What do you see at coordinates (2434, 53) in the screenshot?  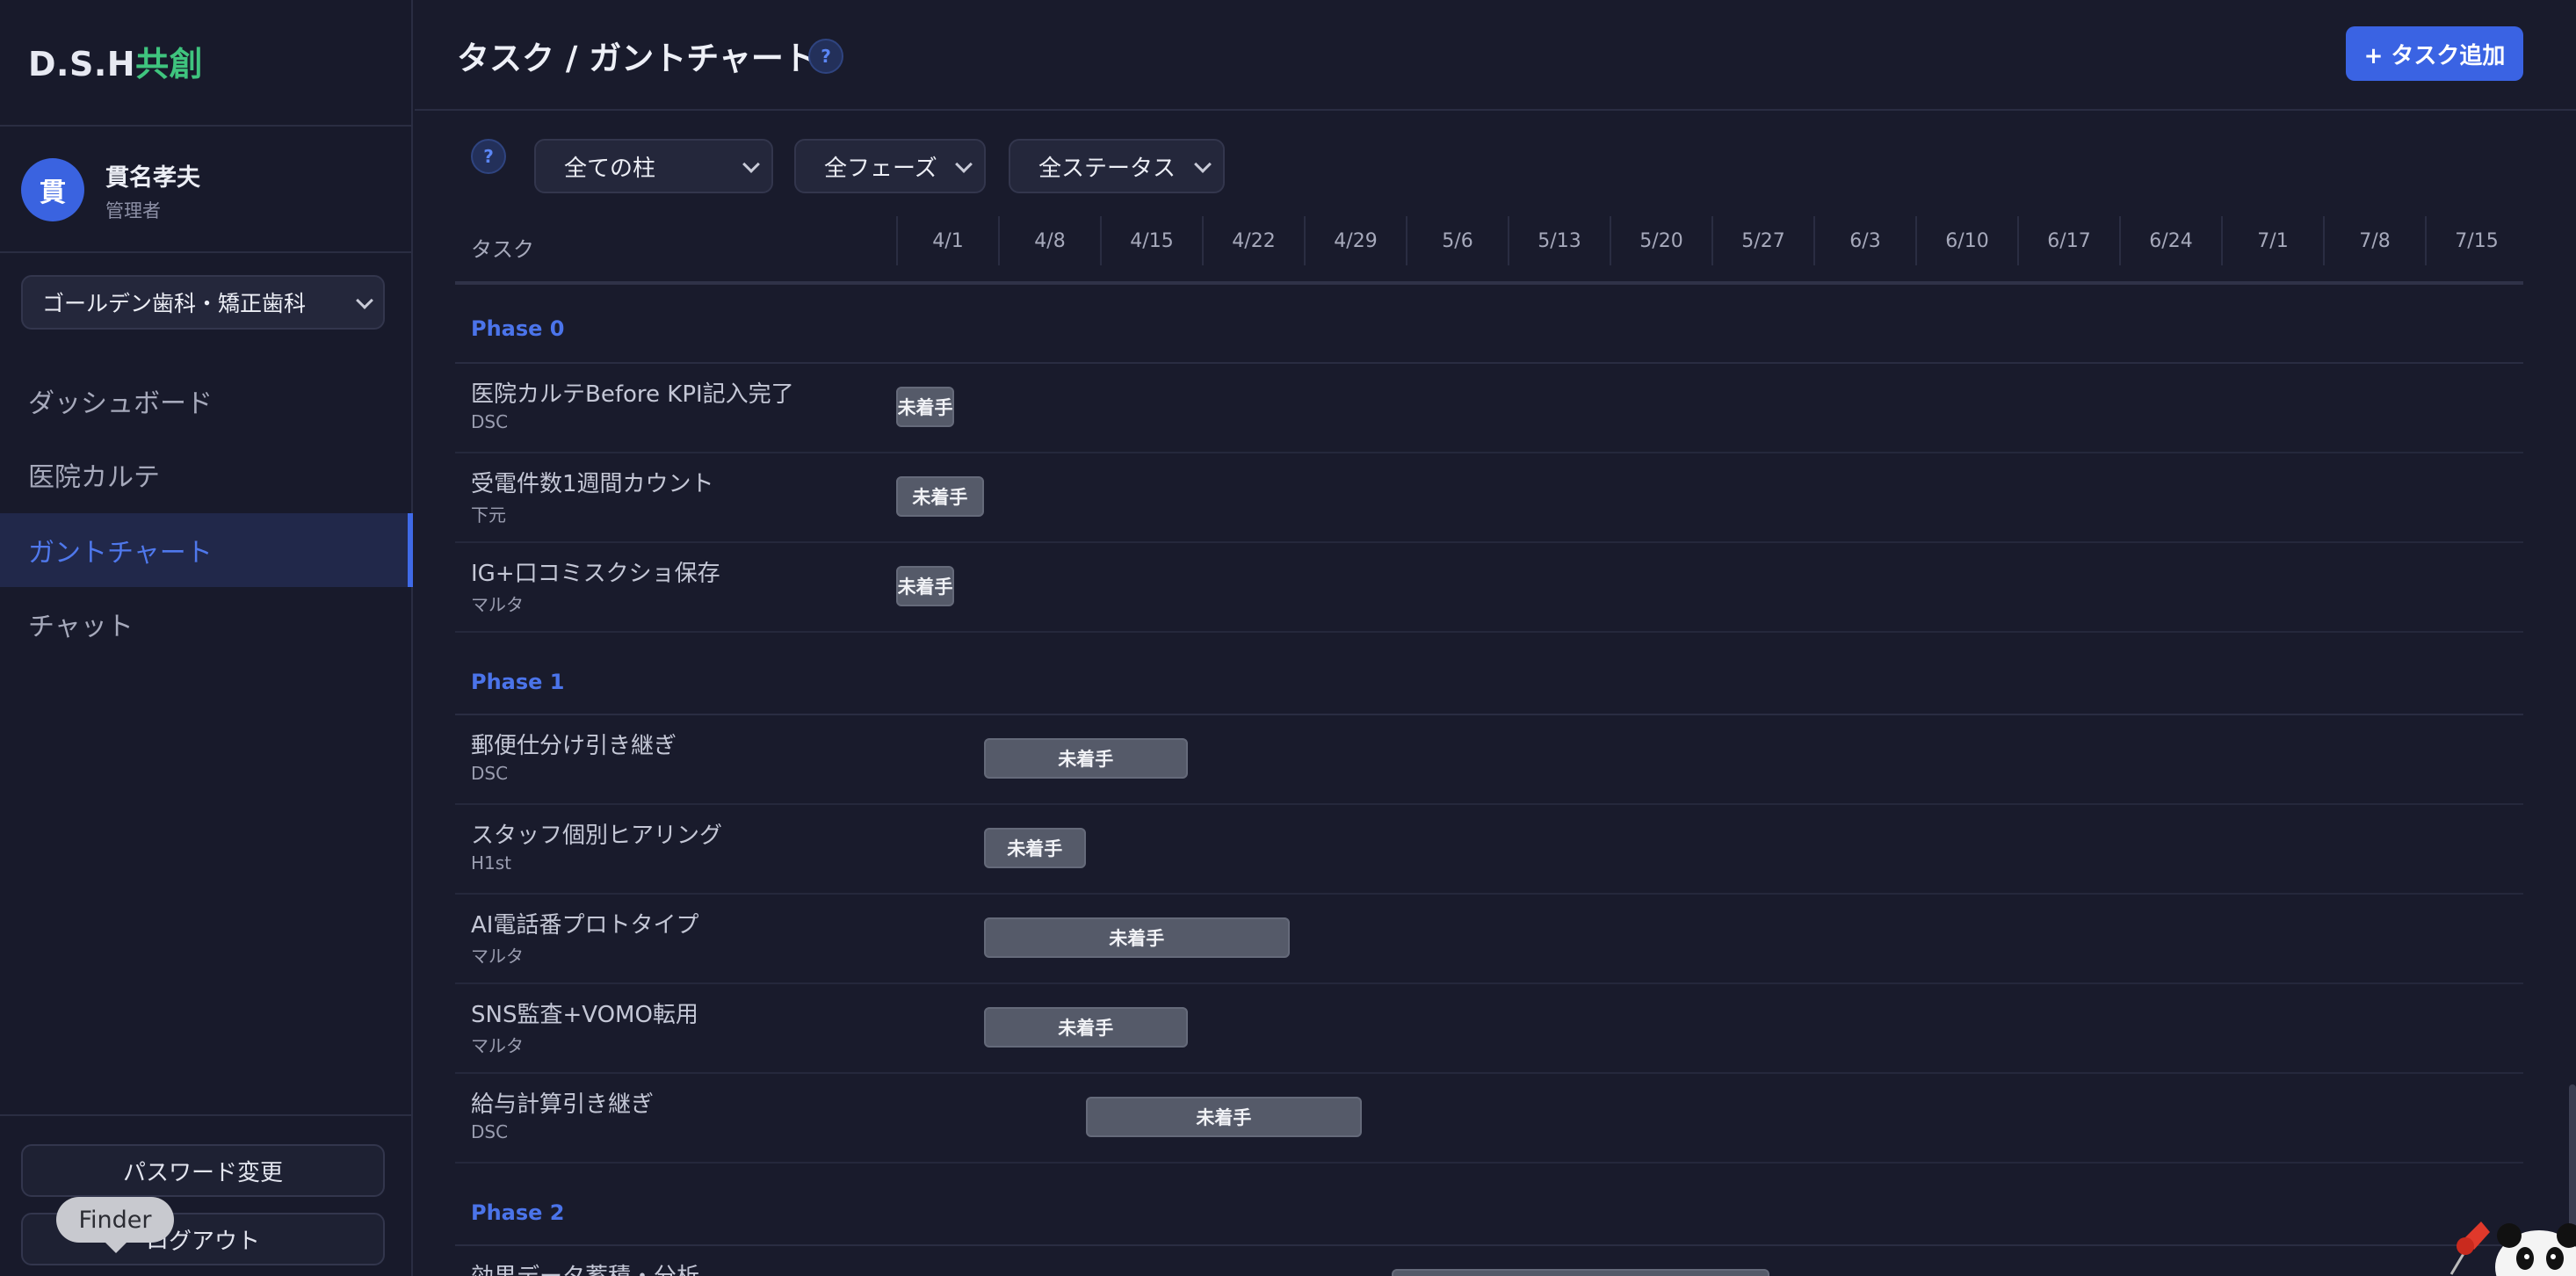 I see `add-task-button: + タスク追加` at bounding box center [2434, 53].